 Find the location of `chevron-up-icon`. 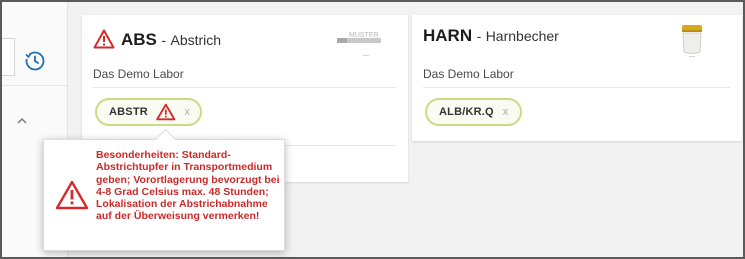

chevron-up-icon is located at coordinates (22, 121).